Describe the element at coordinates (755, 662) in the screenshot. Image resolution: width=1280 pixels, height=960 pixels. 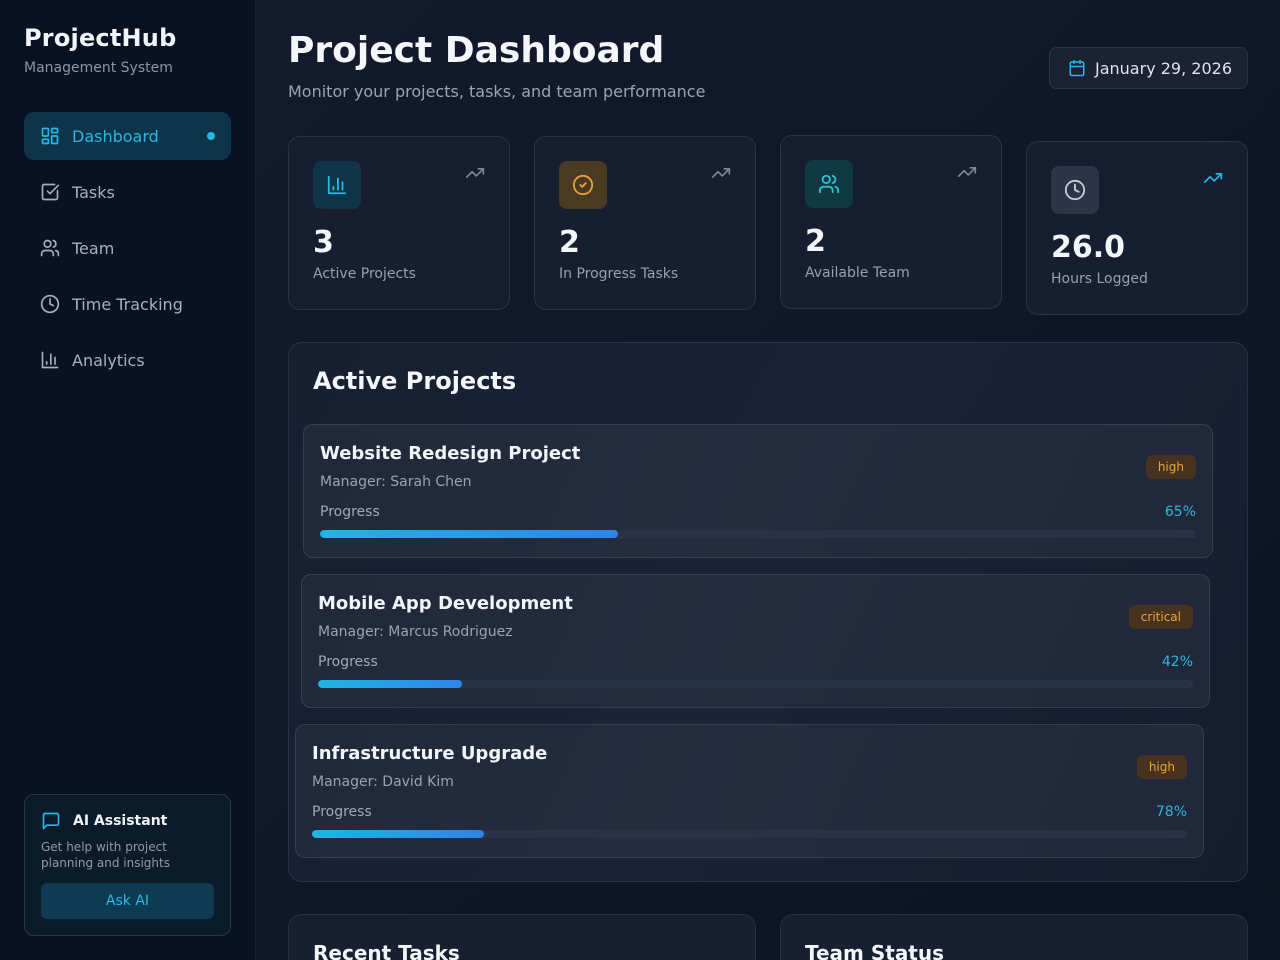
I see `progress-row: Progress 42%` at that location.